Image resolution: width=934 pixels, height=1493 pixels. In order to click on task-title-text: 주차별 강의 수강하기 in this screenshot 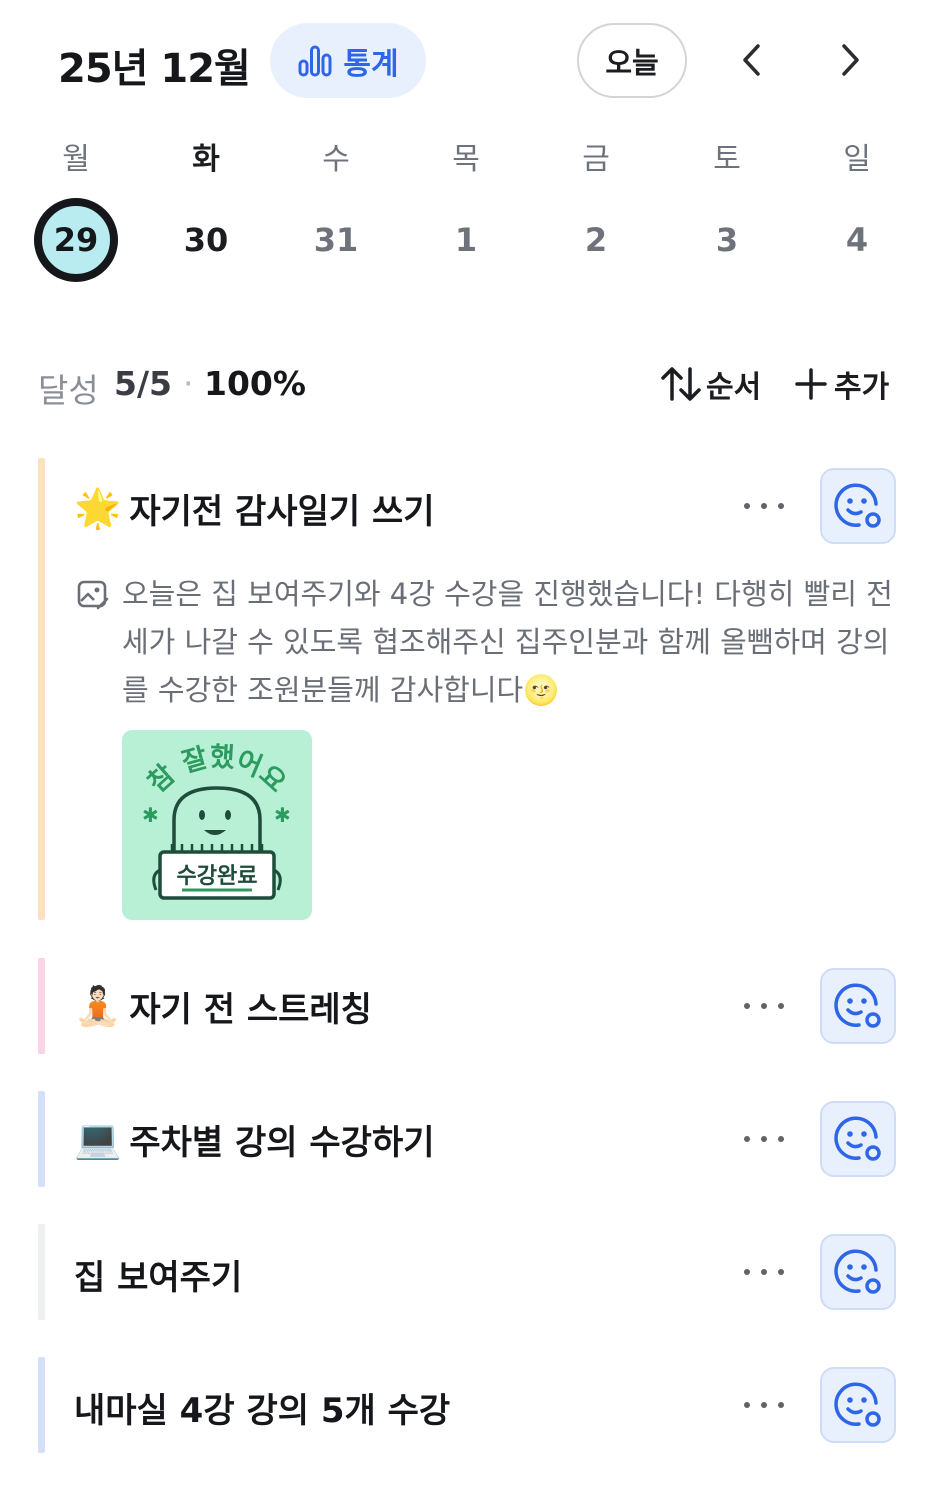, I will do `click(282, 1143)`.